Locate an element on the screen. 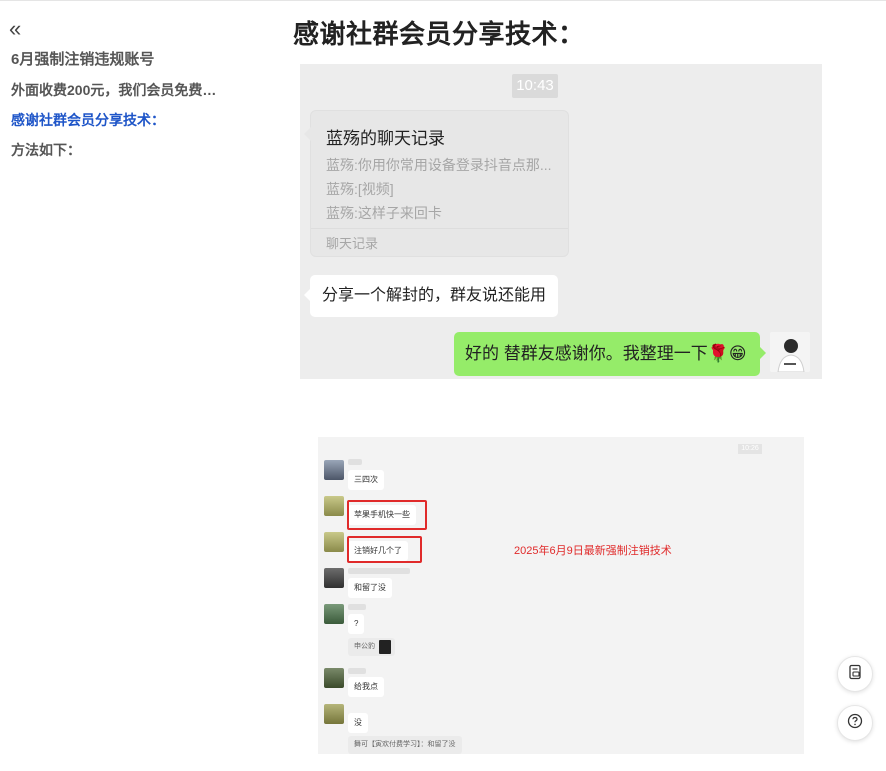 The width and height of the screenshot is (886, 771). help-button is located at coordinates (855, 723).